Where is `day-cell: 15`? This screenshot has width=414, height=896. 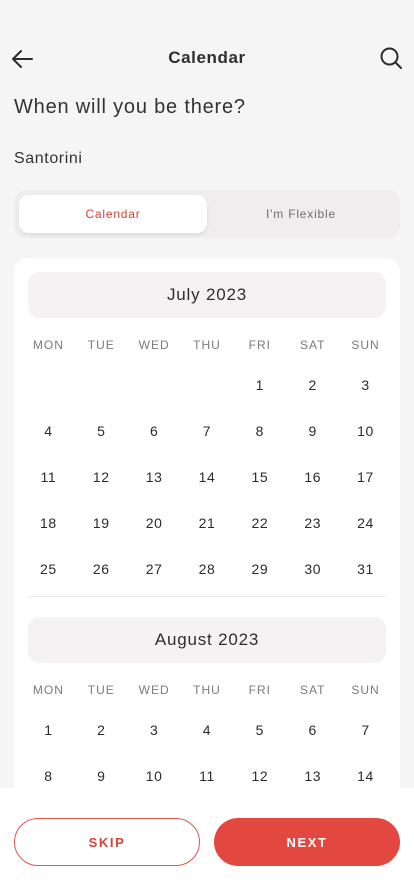
day-cell: 15 is located at coordinates (259, 477).